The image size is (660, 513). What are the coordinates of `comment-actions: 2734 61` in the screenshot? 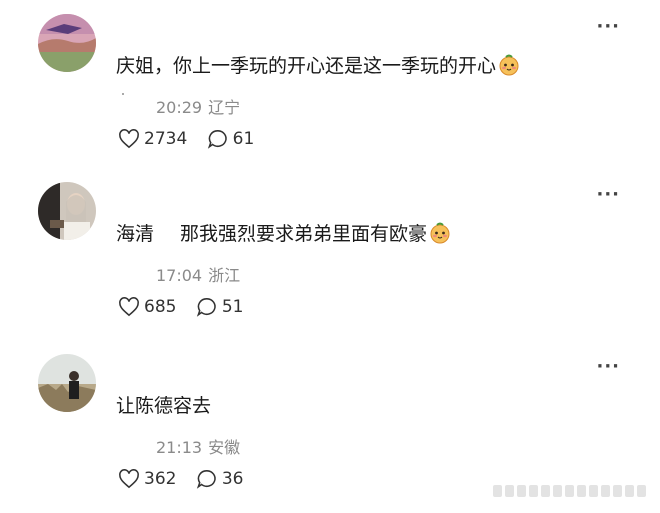 It's located at (193, 141).